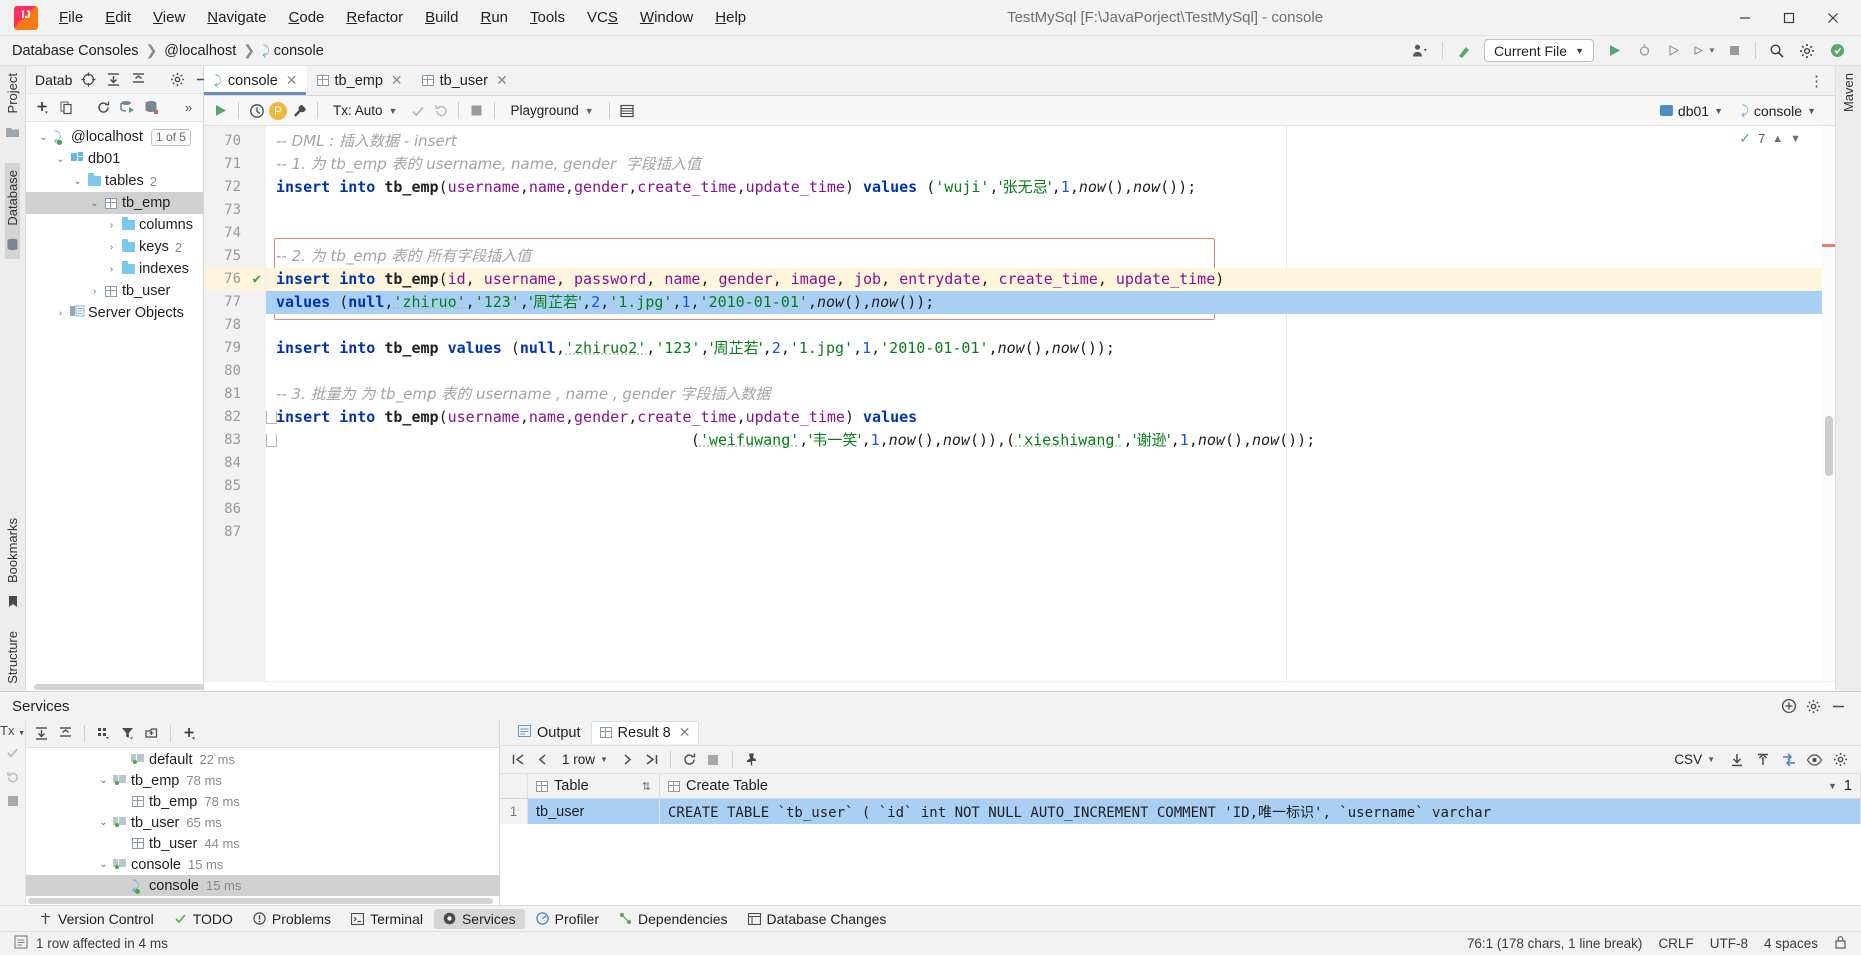  What do you see at coordinates (549, 733) in the screenshot?
I see `result-tab-output: Output` at bounding box center [549, 733].